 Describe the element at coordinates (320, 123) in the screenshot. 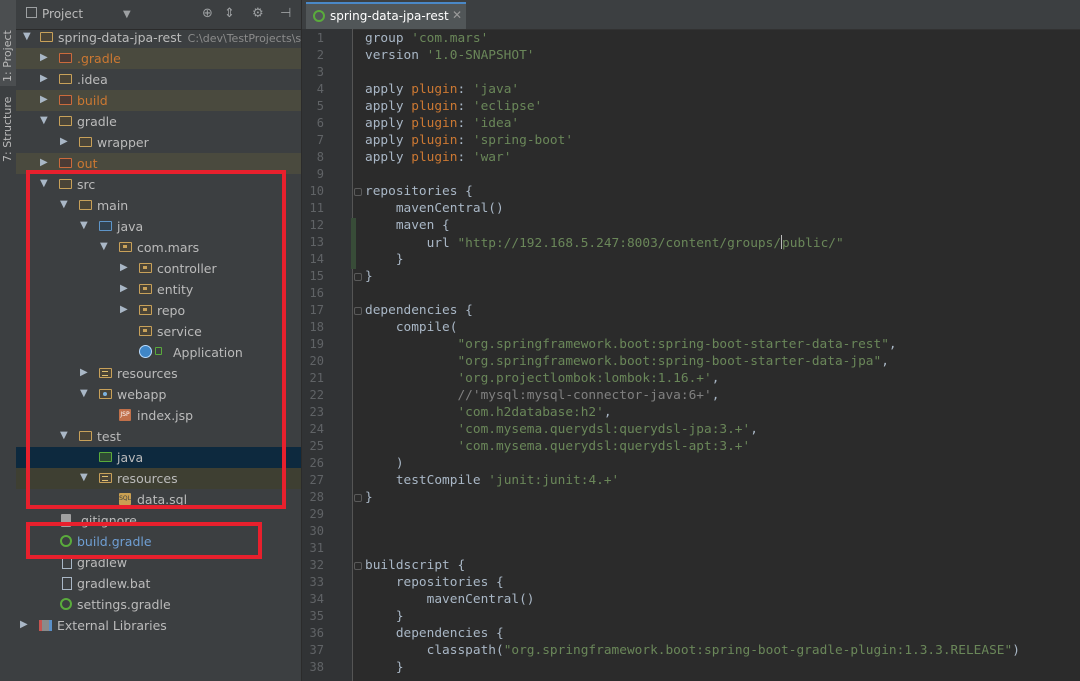

I see `line-number: 6` at that location.